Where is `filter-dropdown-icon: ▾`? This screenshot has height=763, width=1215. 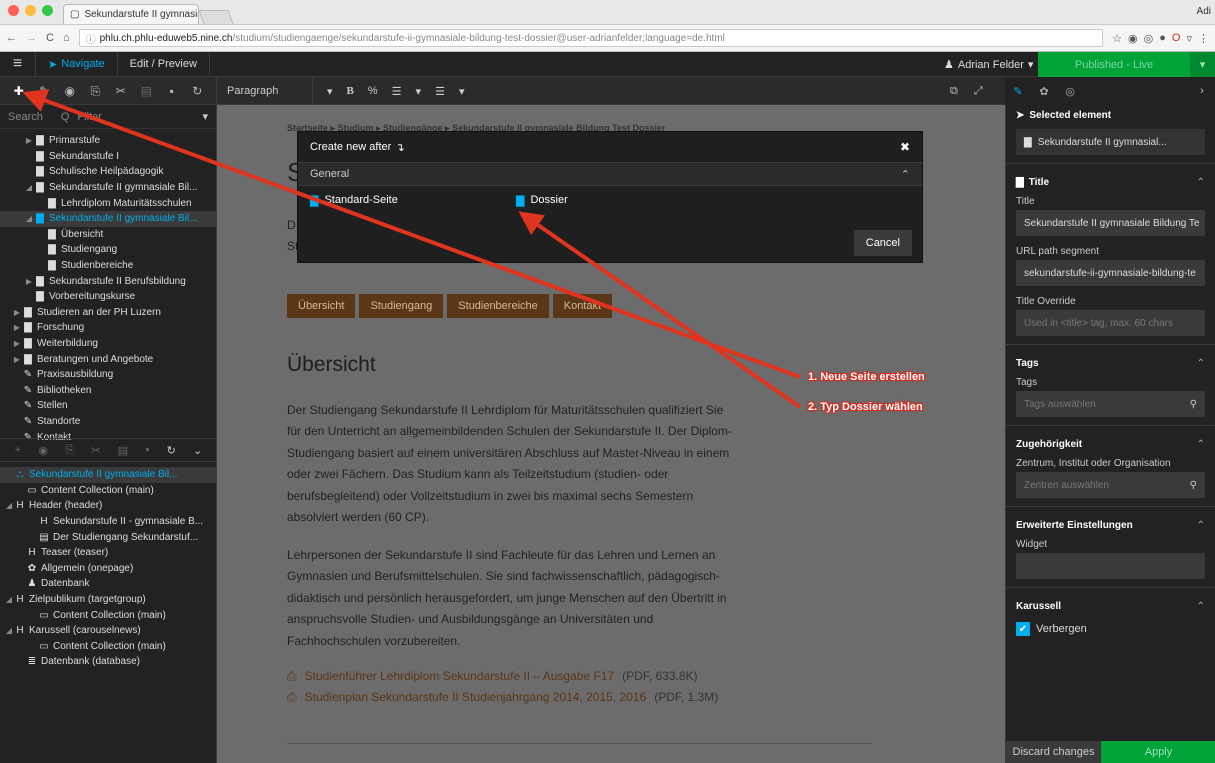
filter-dropdown-icon: ▾ is located at coordinates (205, 116).